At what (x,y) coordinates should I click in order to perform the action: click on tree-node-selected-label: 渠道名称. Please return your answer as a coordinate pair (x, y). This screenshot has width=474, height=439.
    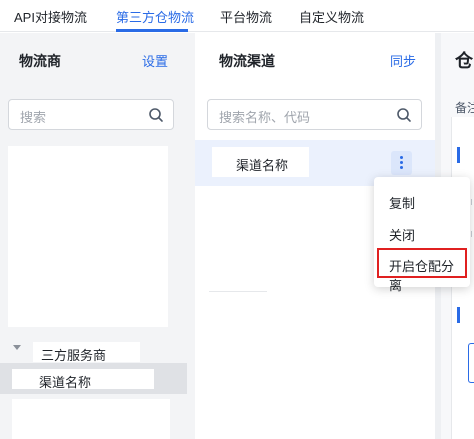
    Looking at the image, I should click on (83, 379).